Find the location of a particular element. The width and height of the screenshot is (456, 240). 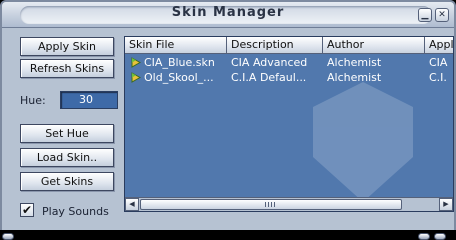

get-skins-button: Get Skins is located at coordinates (67, 181).